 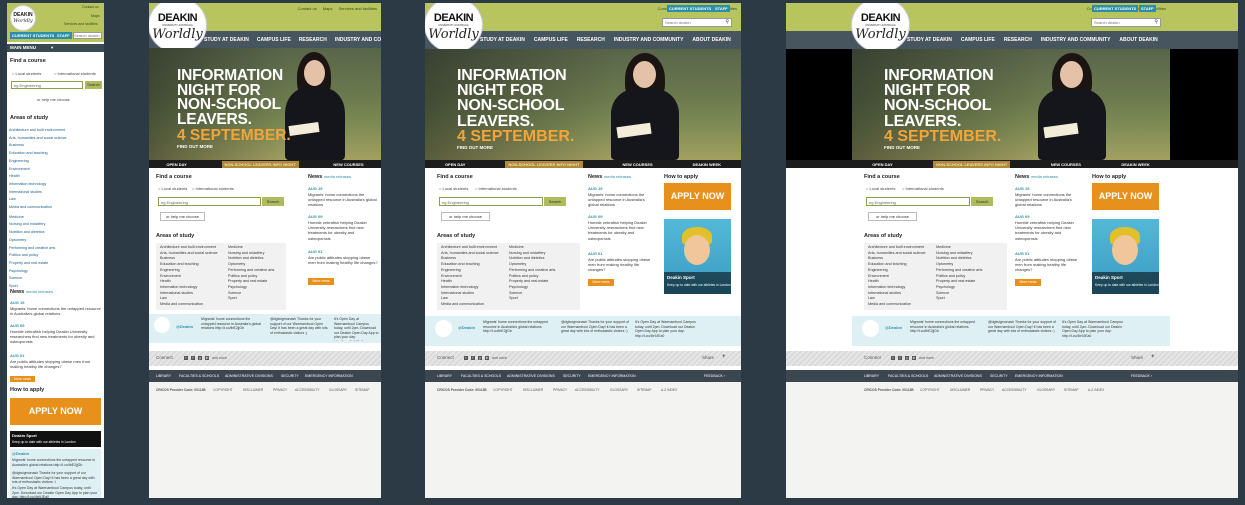 I want to click on area-link: Nursing and midwifery, so click(x=38, y=225).